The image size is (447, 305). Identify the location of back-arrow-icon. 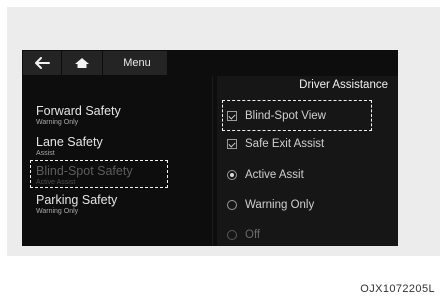
(42, 63).